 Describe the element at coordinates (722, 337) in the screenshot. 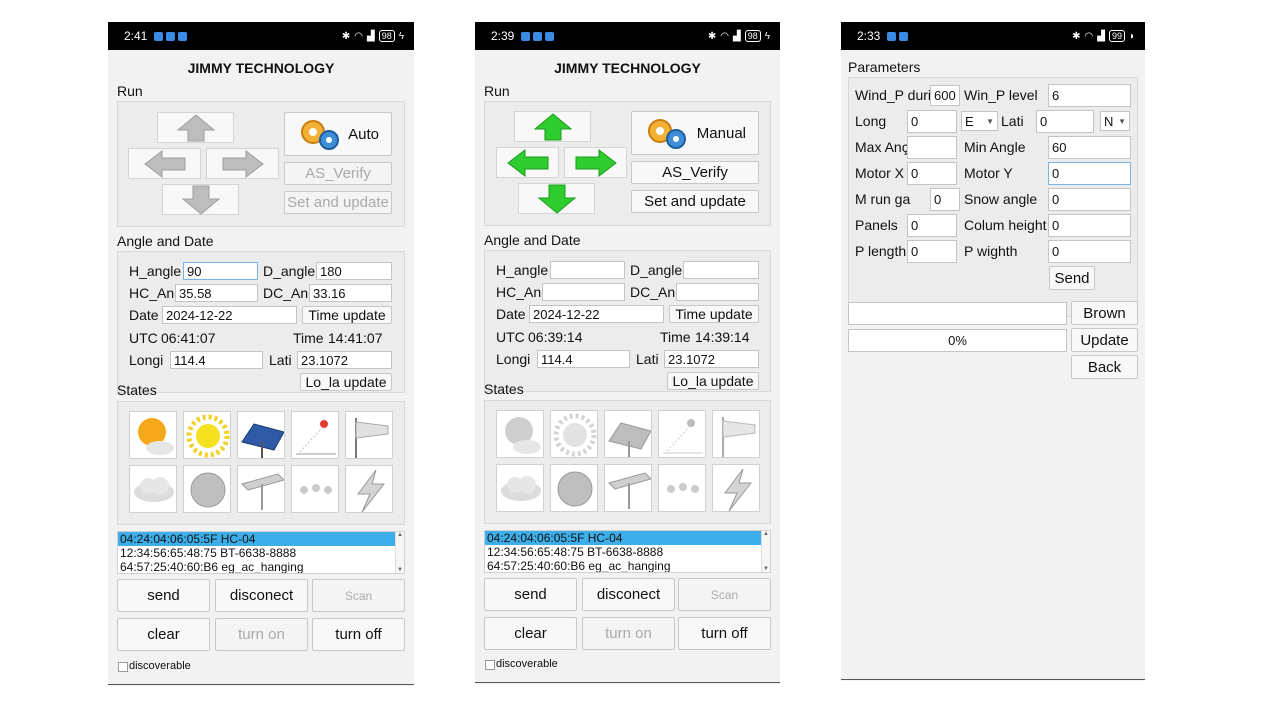

I see `time-value: 14:39:14` at that location.